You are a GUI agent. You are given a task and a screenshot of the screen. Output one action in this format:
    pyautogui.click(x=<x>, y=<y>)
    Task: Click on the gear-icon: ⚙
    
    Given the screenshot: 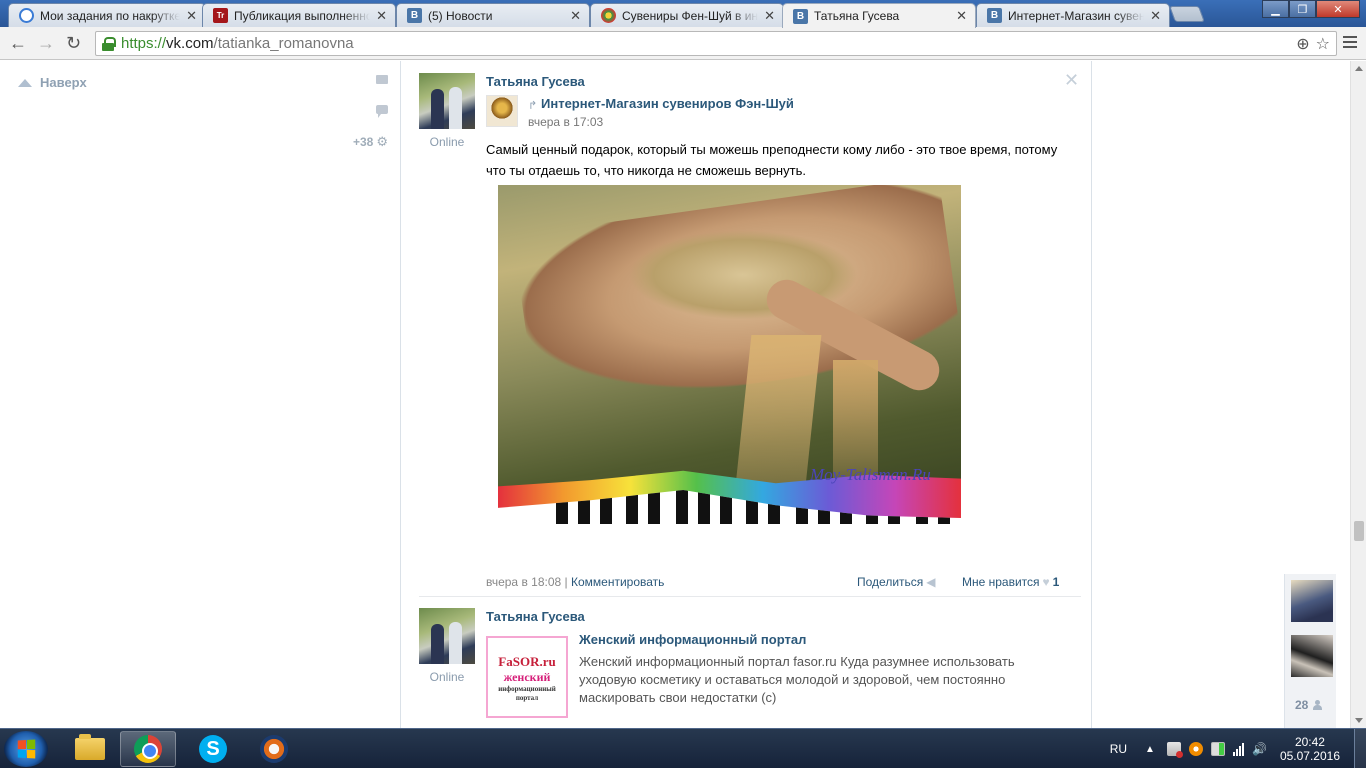 What is the action you would take?
    pyautogui.click(x=382, y=142)
    